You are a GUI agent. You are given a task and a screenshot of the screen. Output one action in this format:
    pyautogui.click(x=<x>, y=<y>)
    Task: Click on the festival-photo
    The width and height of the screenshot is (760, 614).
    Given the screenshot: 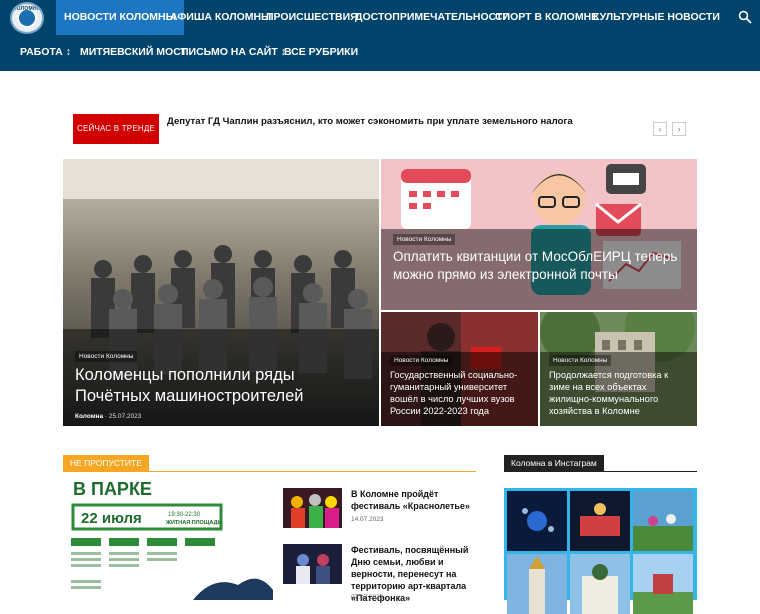 What is the action you would take?
    pyautogui.click(x=312, y=508)
    